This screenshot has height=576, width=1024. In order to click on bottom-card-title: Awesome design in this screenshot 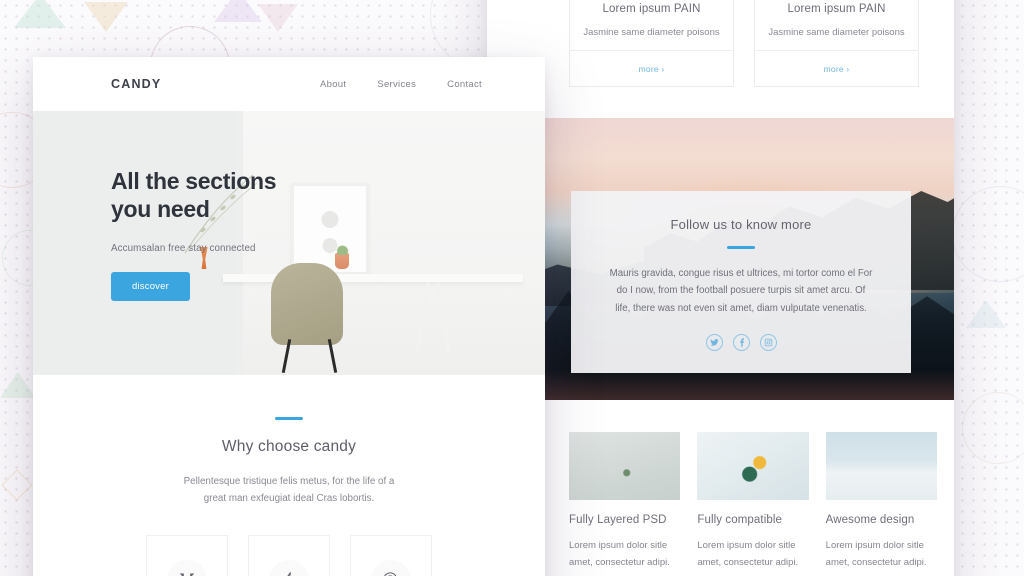, I will do `click(870, 520)`.